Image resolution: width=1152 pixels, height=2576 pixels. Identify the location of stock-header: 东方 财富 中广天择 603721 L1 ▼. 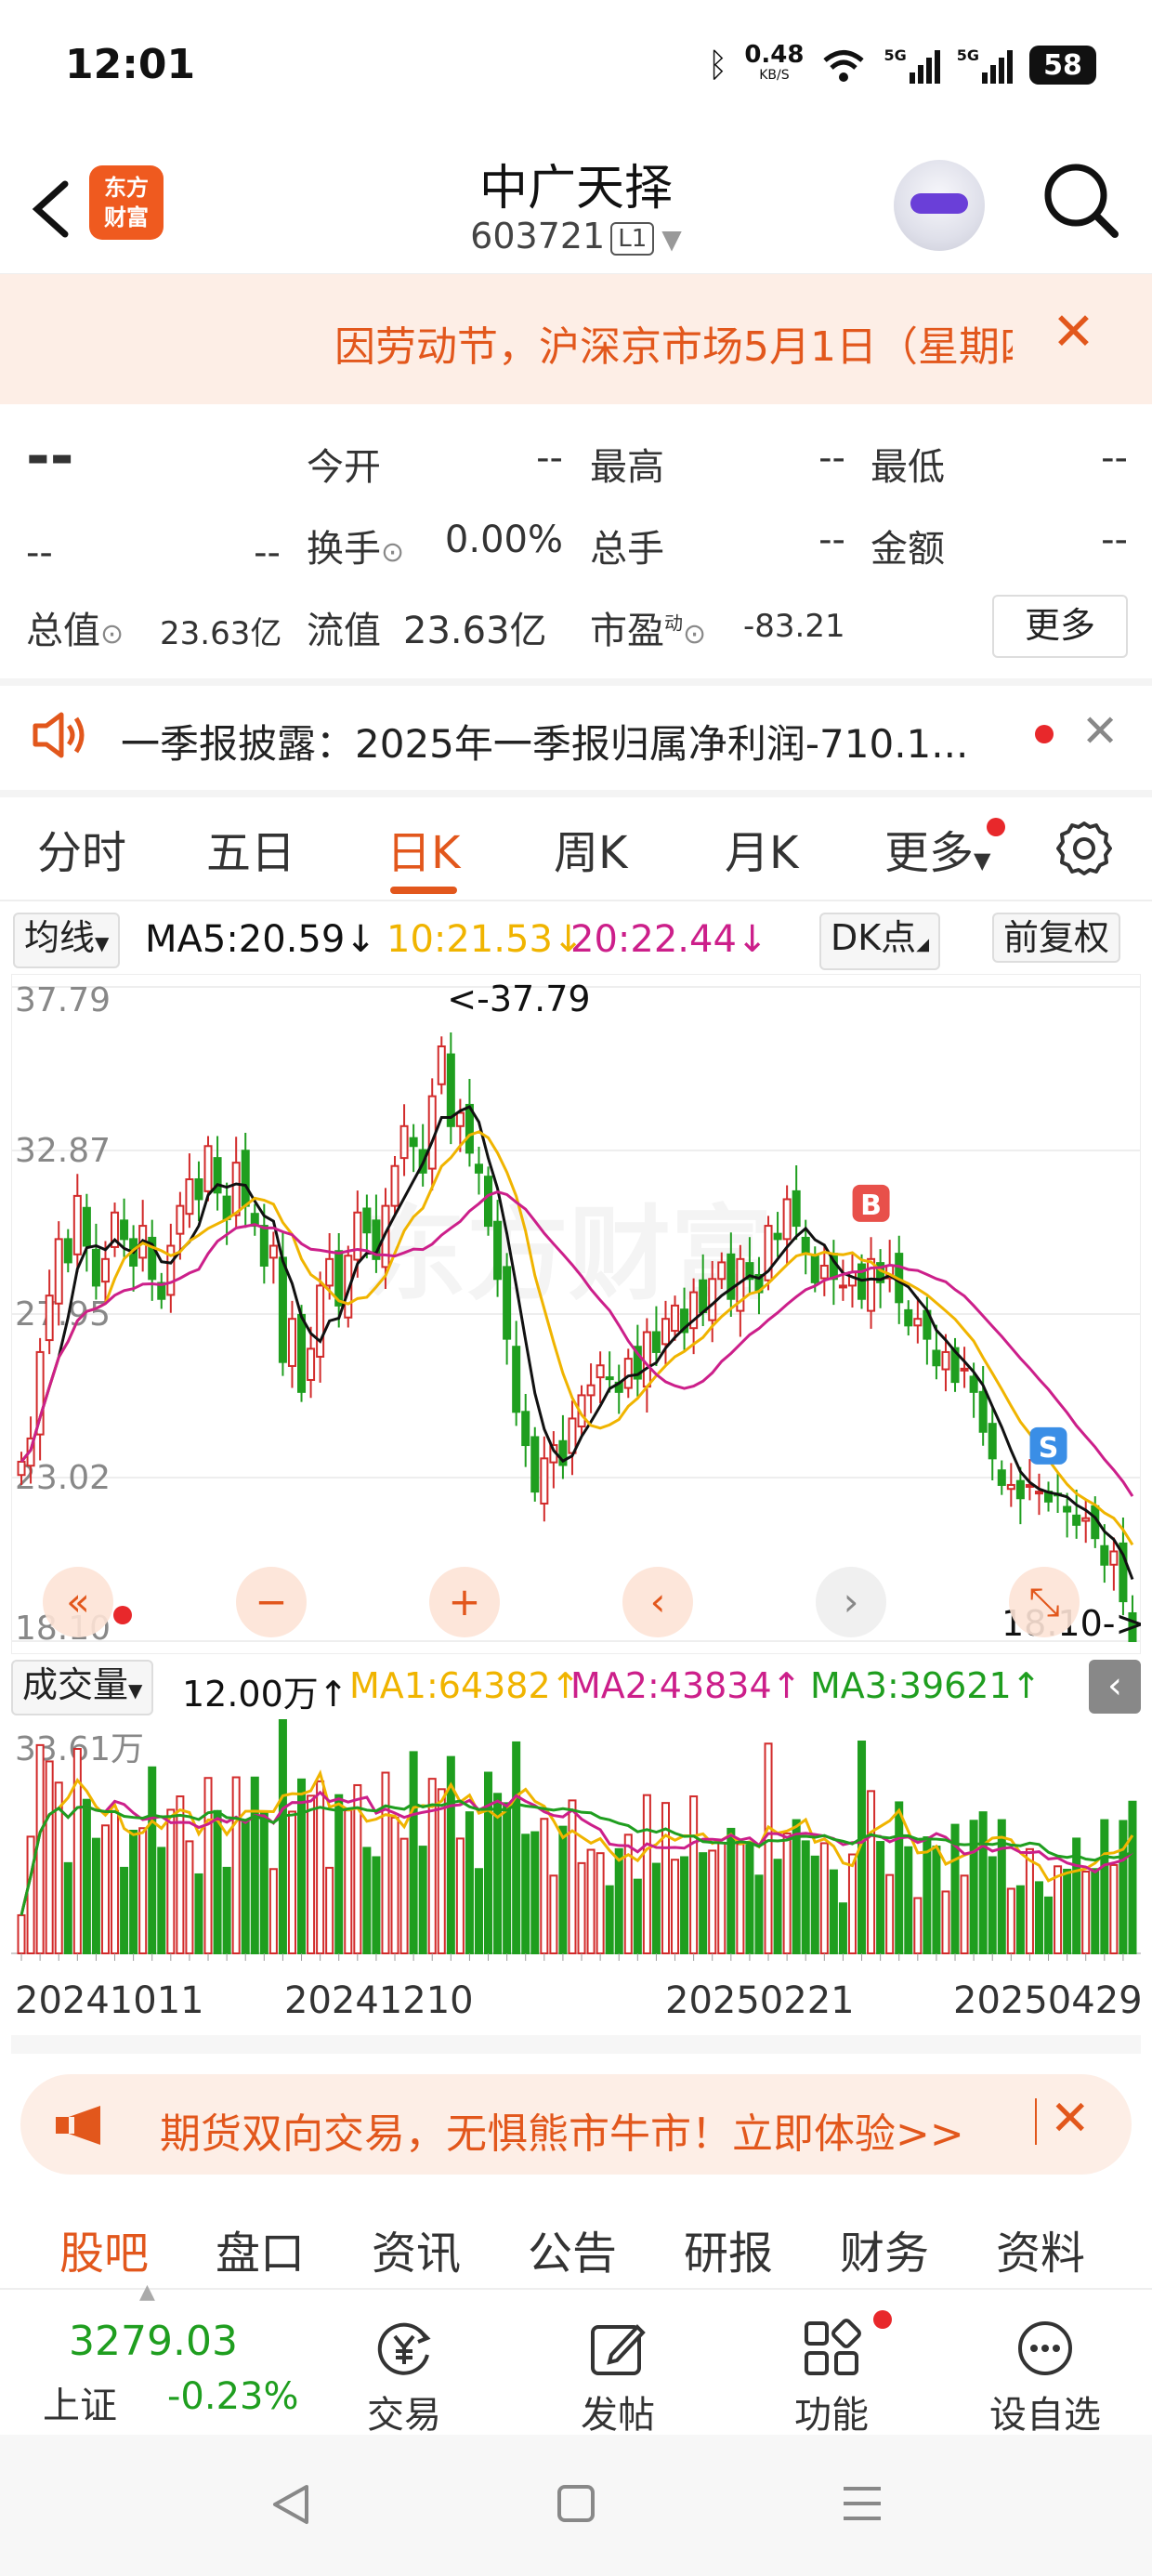
(576, 206).